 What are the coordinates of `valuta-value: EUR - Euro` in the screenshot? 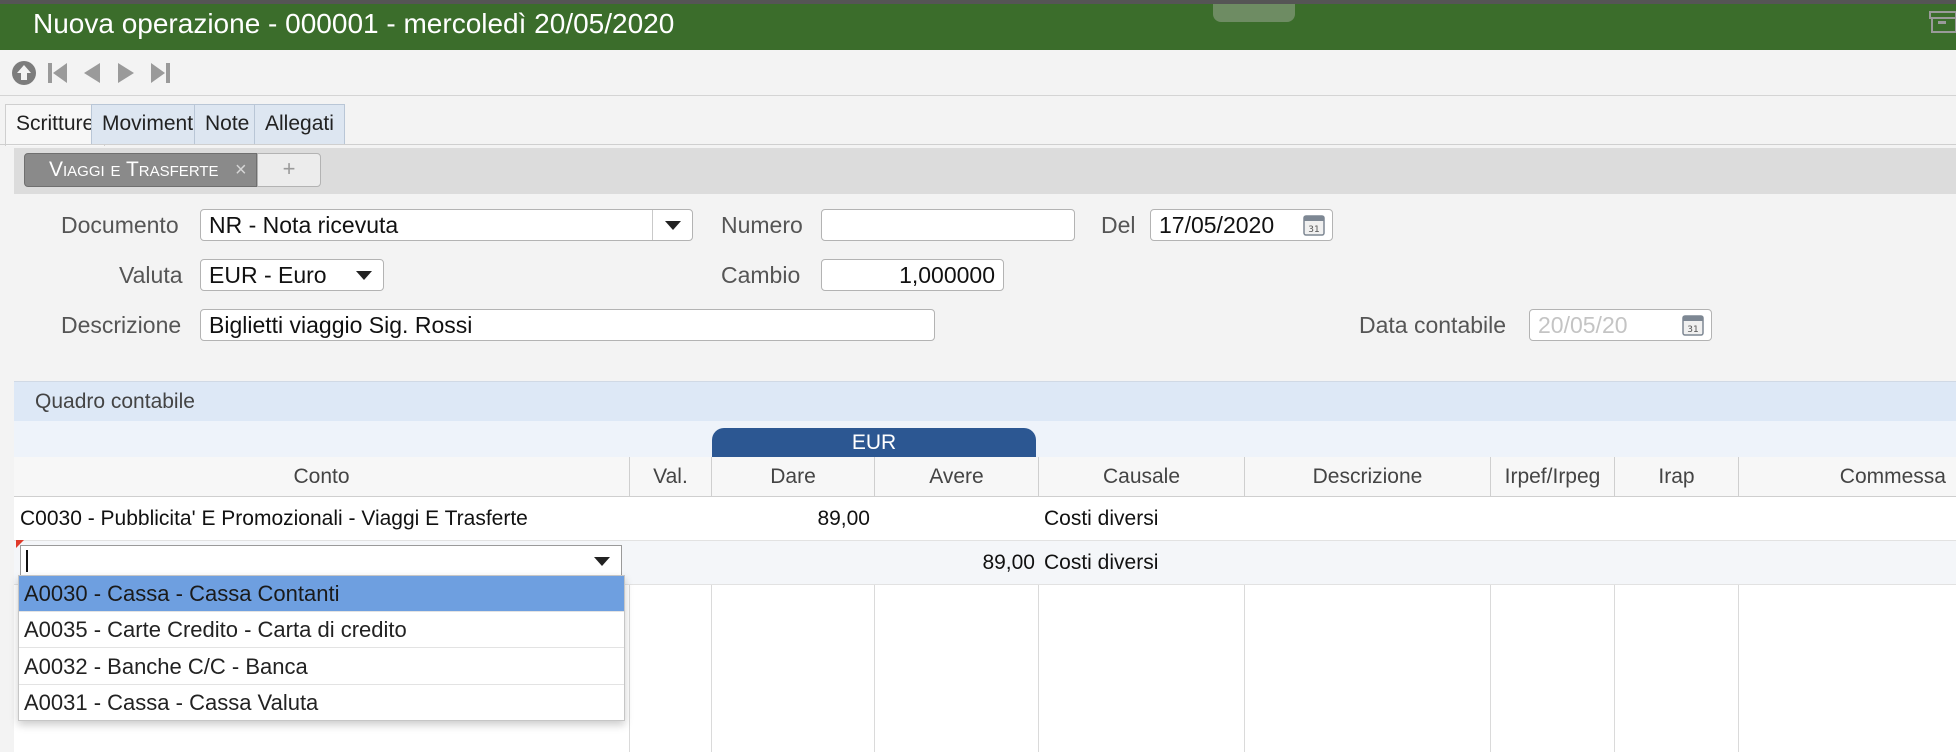 It's located at (268, 275).